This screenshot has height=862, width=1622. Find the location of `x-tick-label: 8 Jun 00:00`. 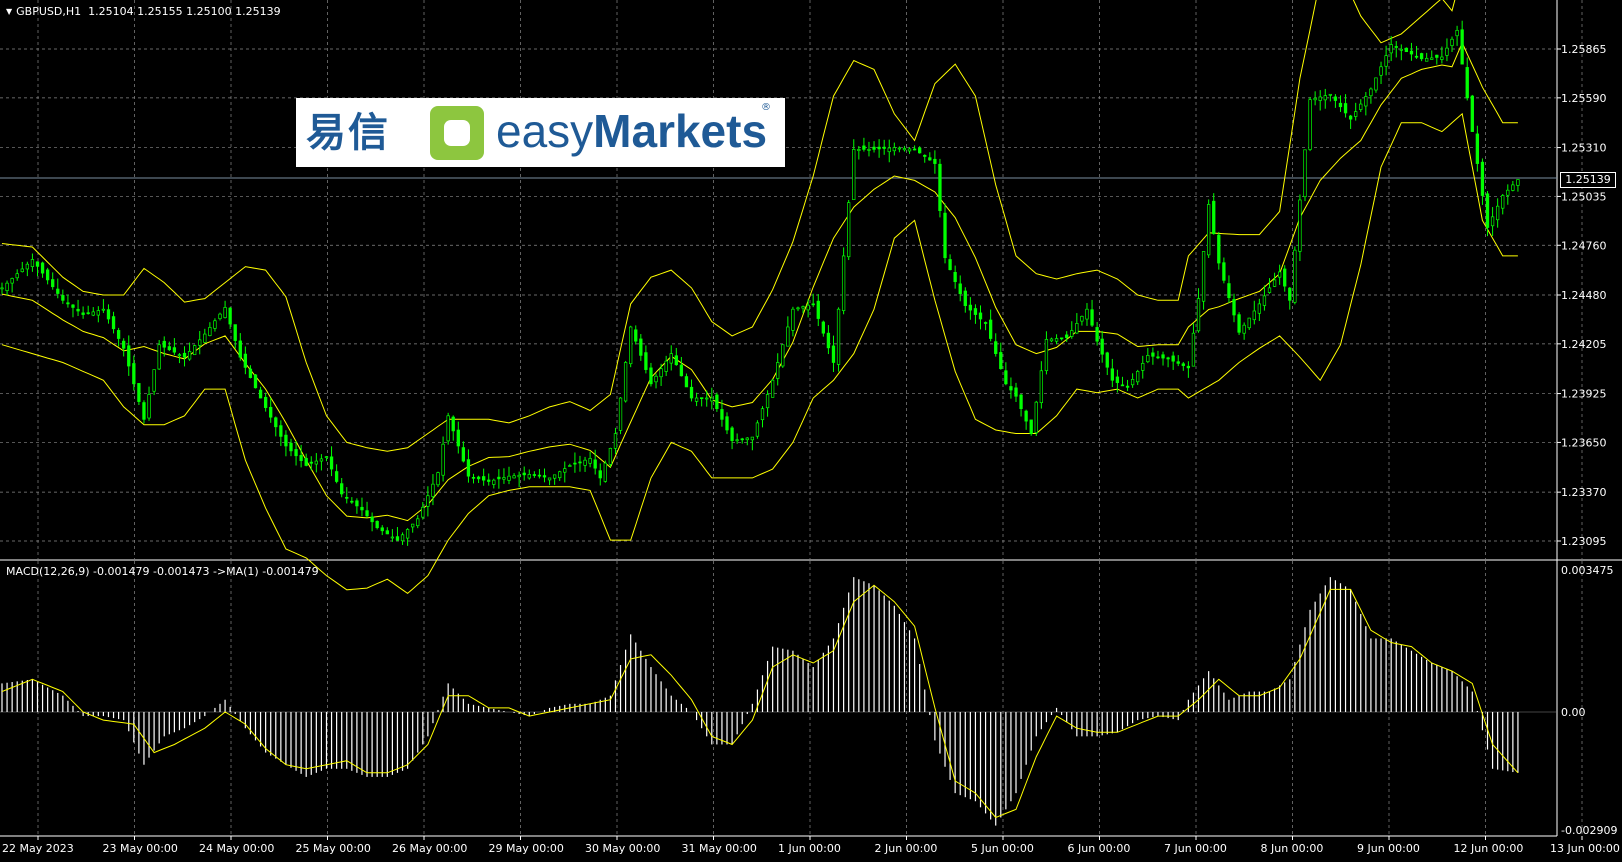

x-tick-label: 8 Jun 00:00 is located at coordinates (1292, 848).